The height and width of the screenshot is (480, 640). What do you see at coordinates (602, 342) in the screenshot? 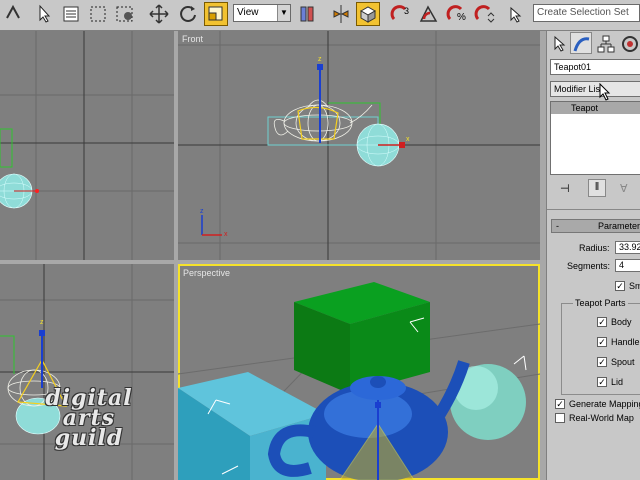
I see `handle-checkbox: ✓` at bounding box center [602, 342].